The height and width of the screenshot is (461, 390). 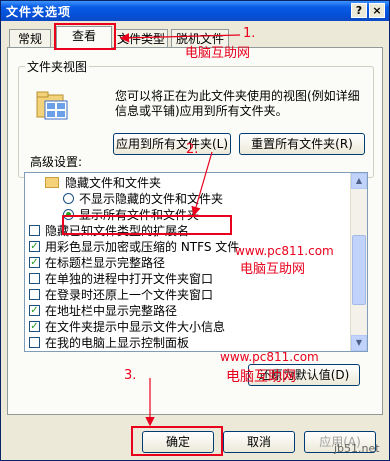 I want to click on folder-icon, so click(x=52, y=182).